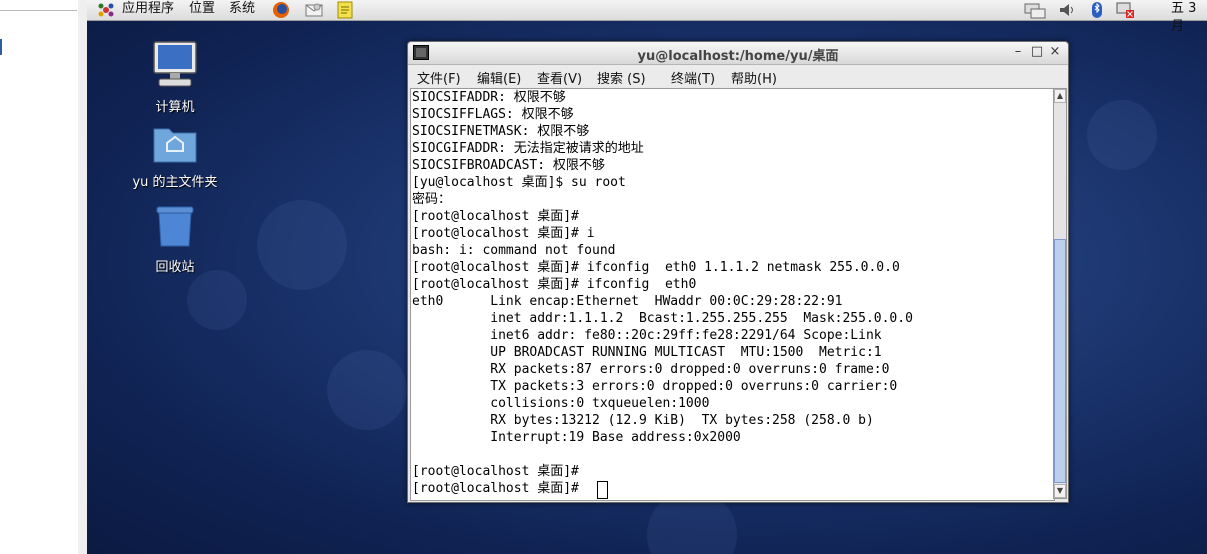 This screenshot has width=1207, height=554. I want to click on terminal-title: yu@localhost:/home/yu/桌面, so click(738, 56).